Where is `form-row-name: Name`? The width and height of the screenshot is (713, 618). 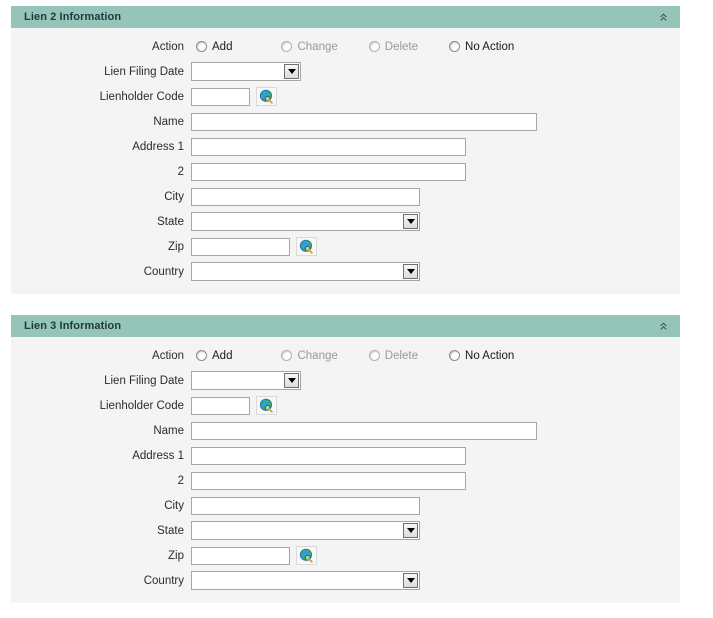 form-row-name: Name is located at coordinates (345, 121).